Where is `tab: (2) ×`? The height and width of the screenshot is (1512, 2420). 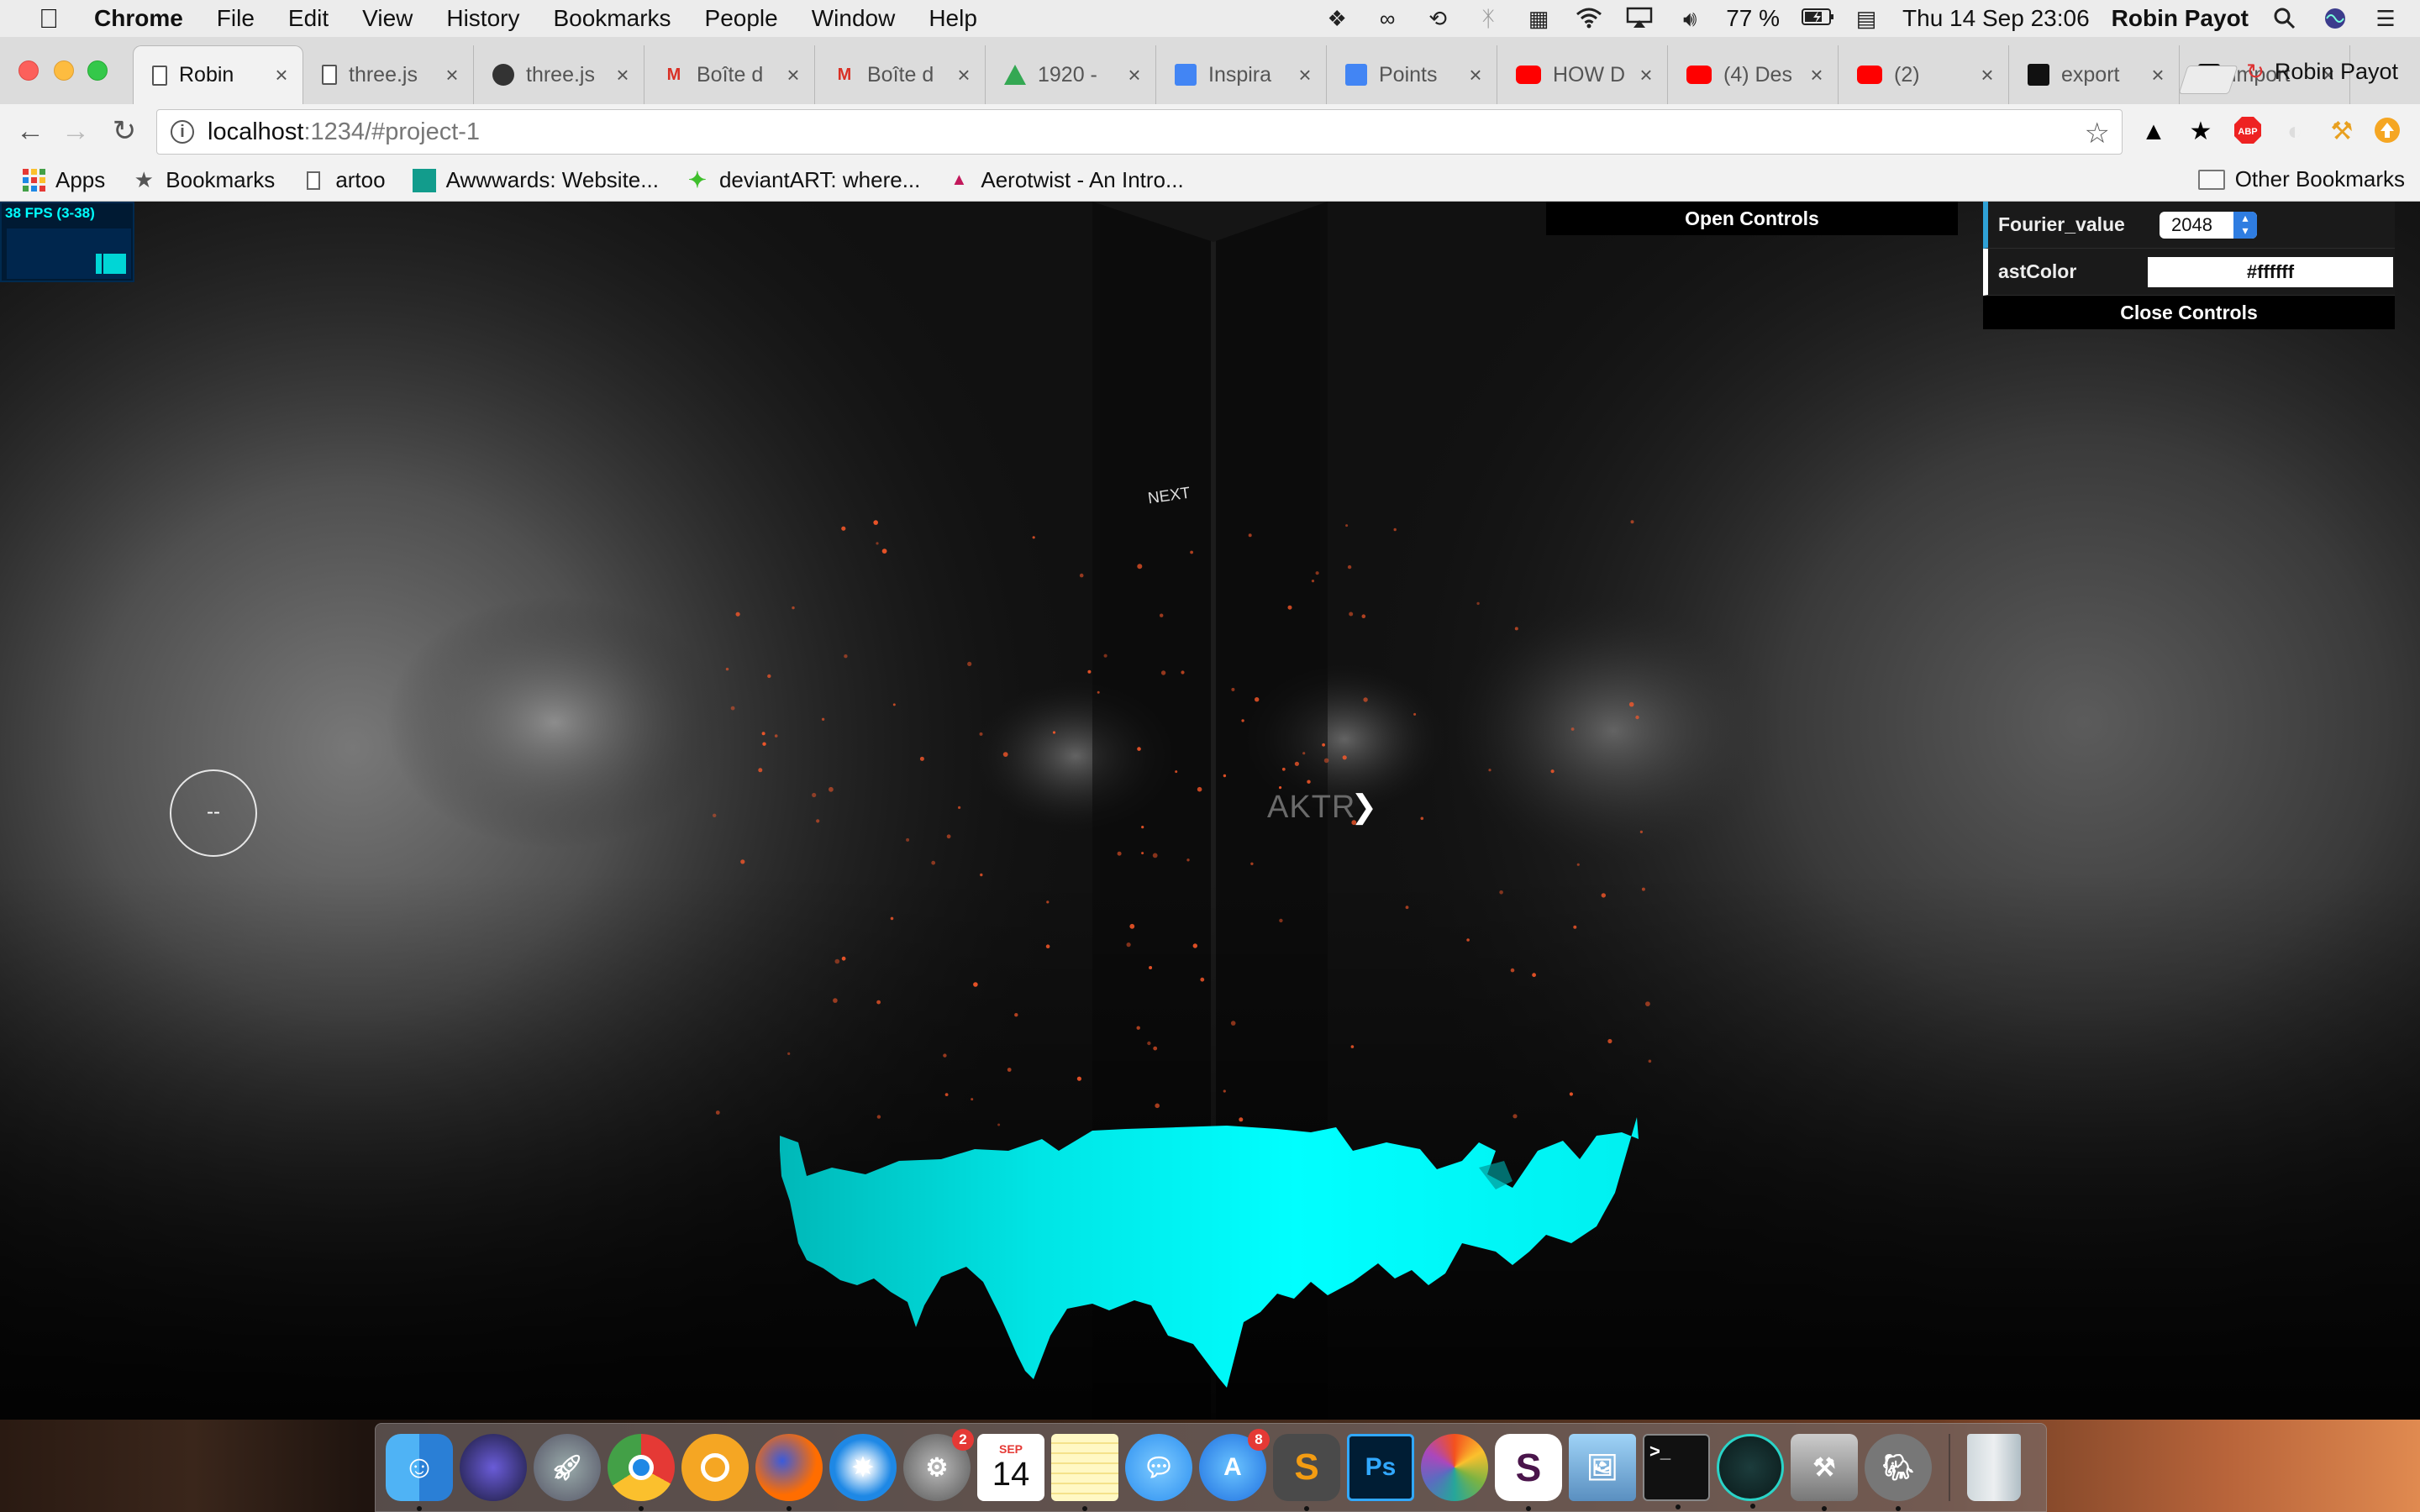
tab: (2) × is located at coordinates (1924, 74).